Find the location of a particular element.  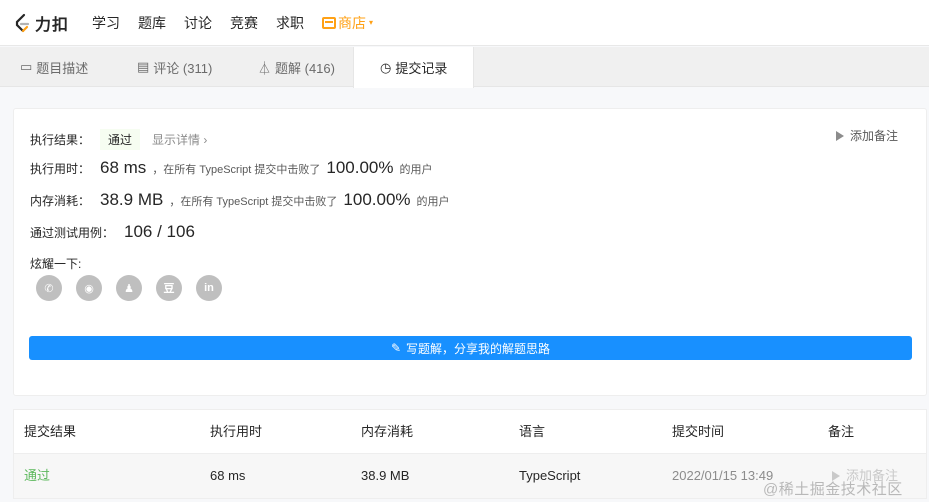

nav-item-jobs: 求职 is located at coordinates (290, 23).